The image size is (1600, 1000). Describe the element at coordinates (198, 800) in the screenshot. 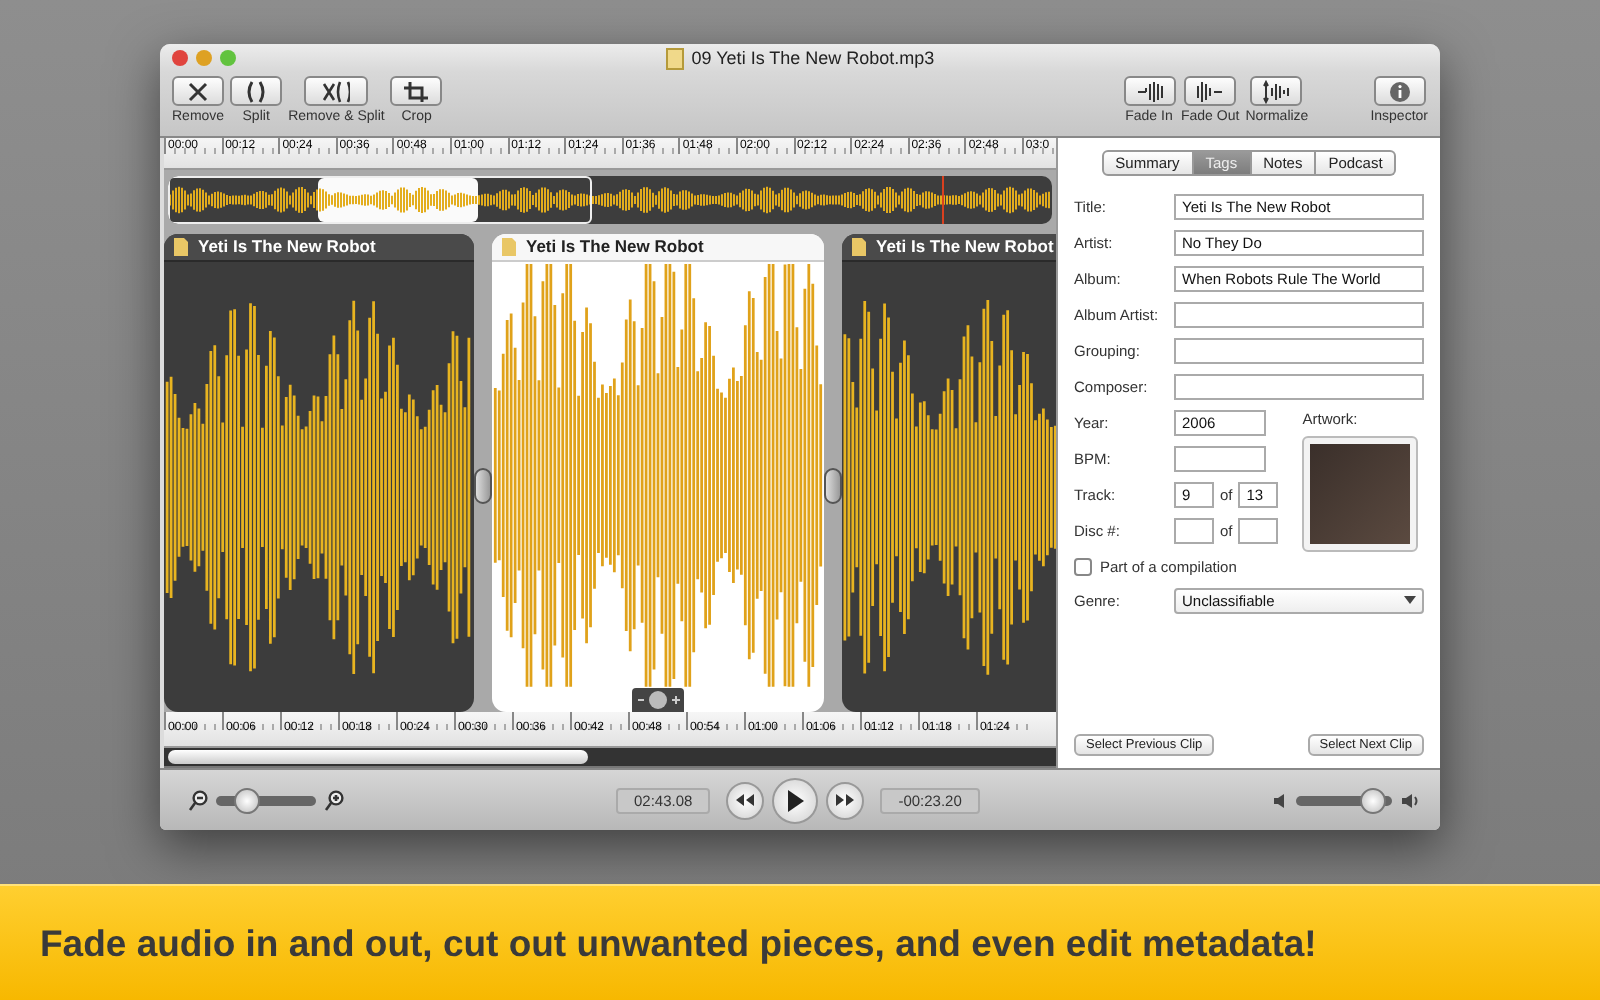

I see `zoom-out-icon` at that location.